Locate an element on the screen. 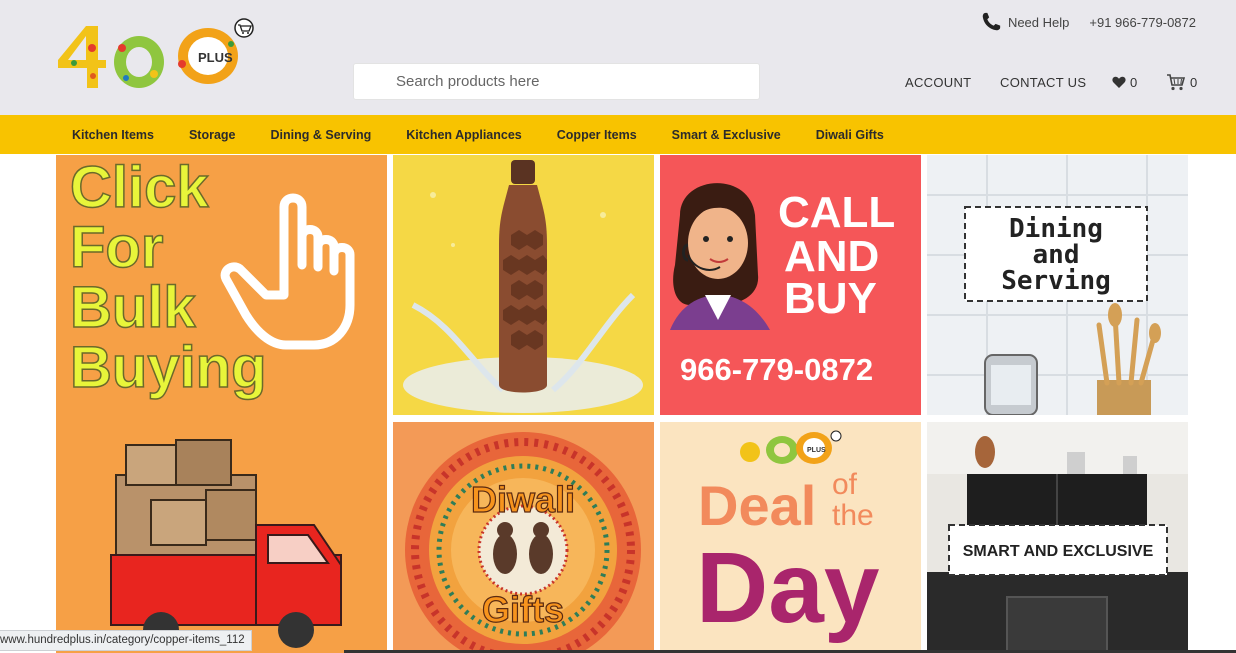 Image resolution: width=1236 pixels, height=653 pixels. diwali-gifts-graphic: Diwali Gifts is located at coordinates (523, 542).